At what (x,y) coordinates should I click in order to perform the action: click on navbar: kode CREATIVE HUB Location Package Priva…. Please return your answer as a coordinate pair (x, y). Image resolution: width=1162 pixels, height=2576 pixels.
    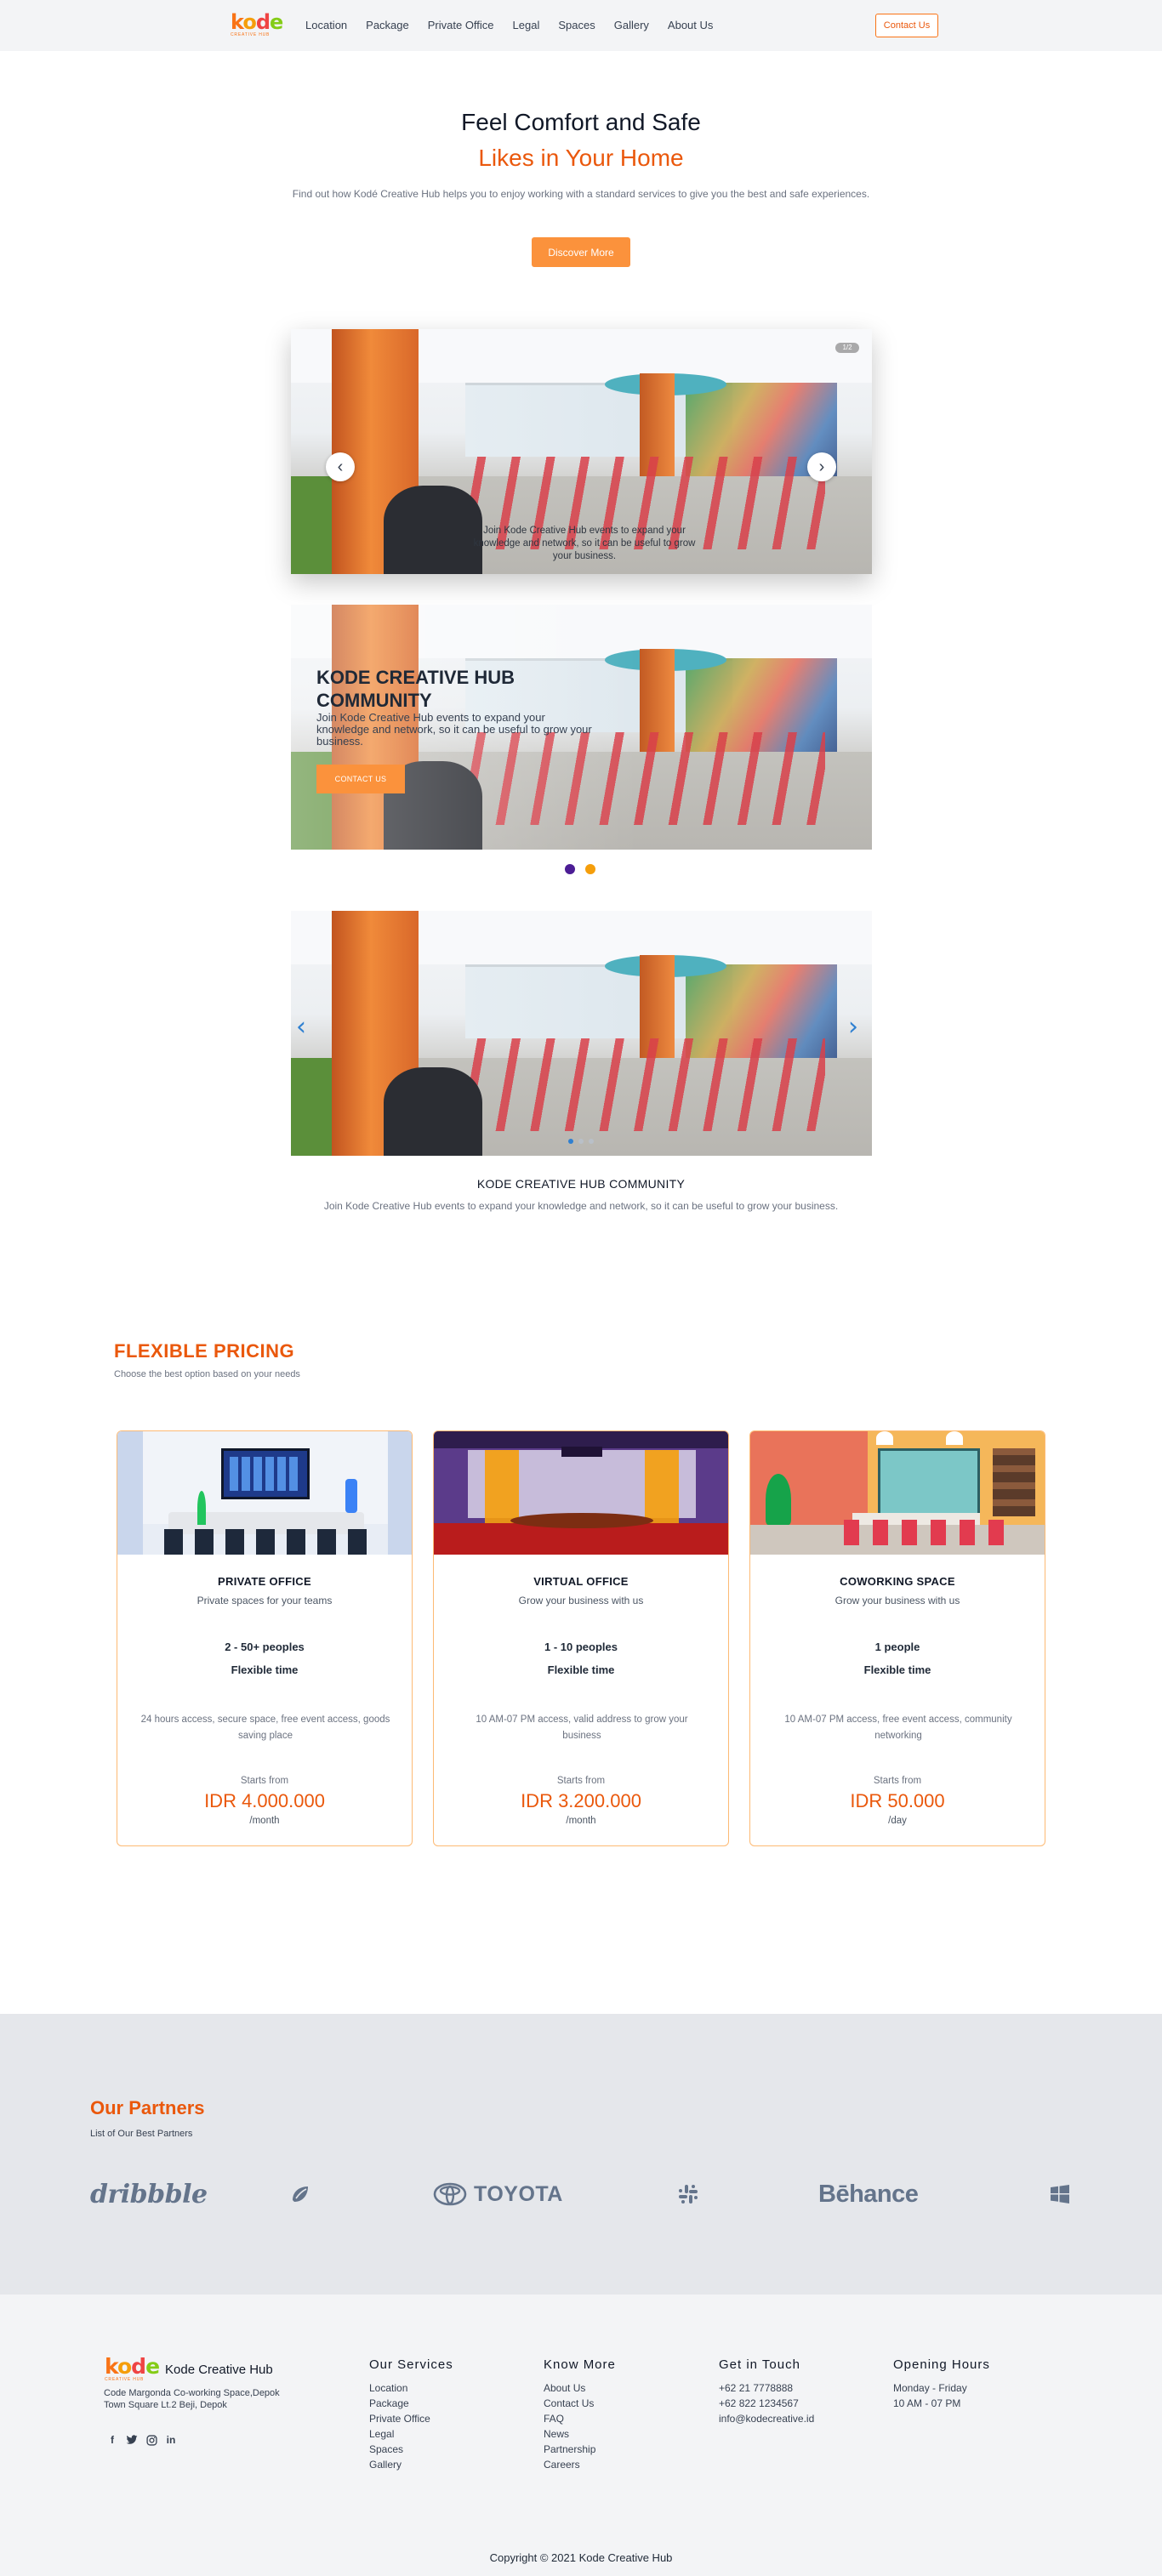
    Looking at the image, I should click on (581, 25).